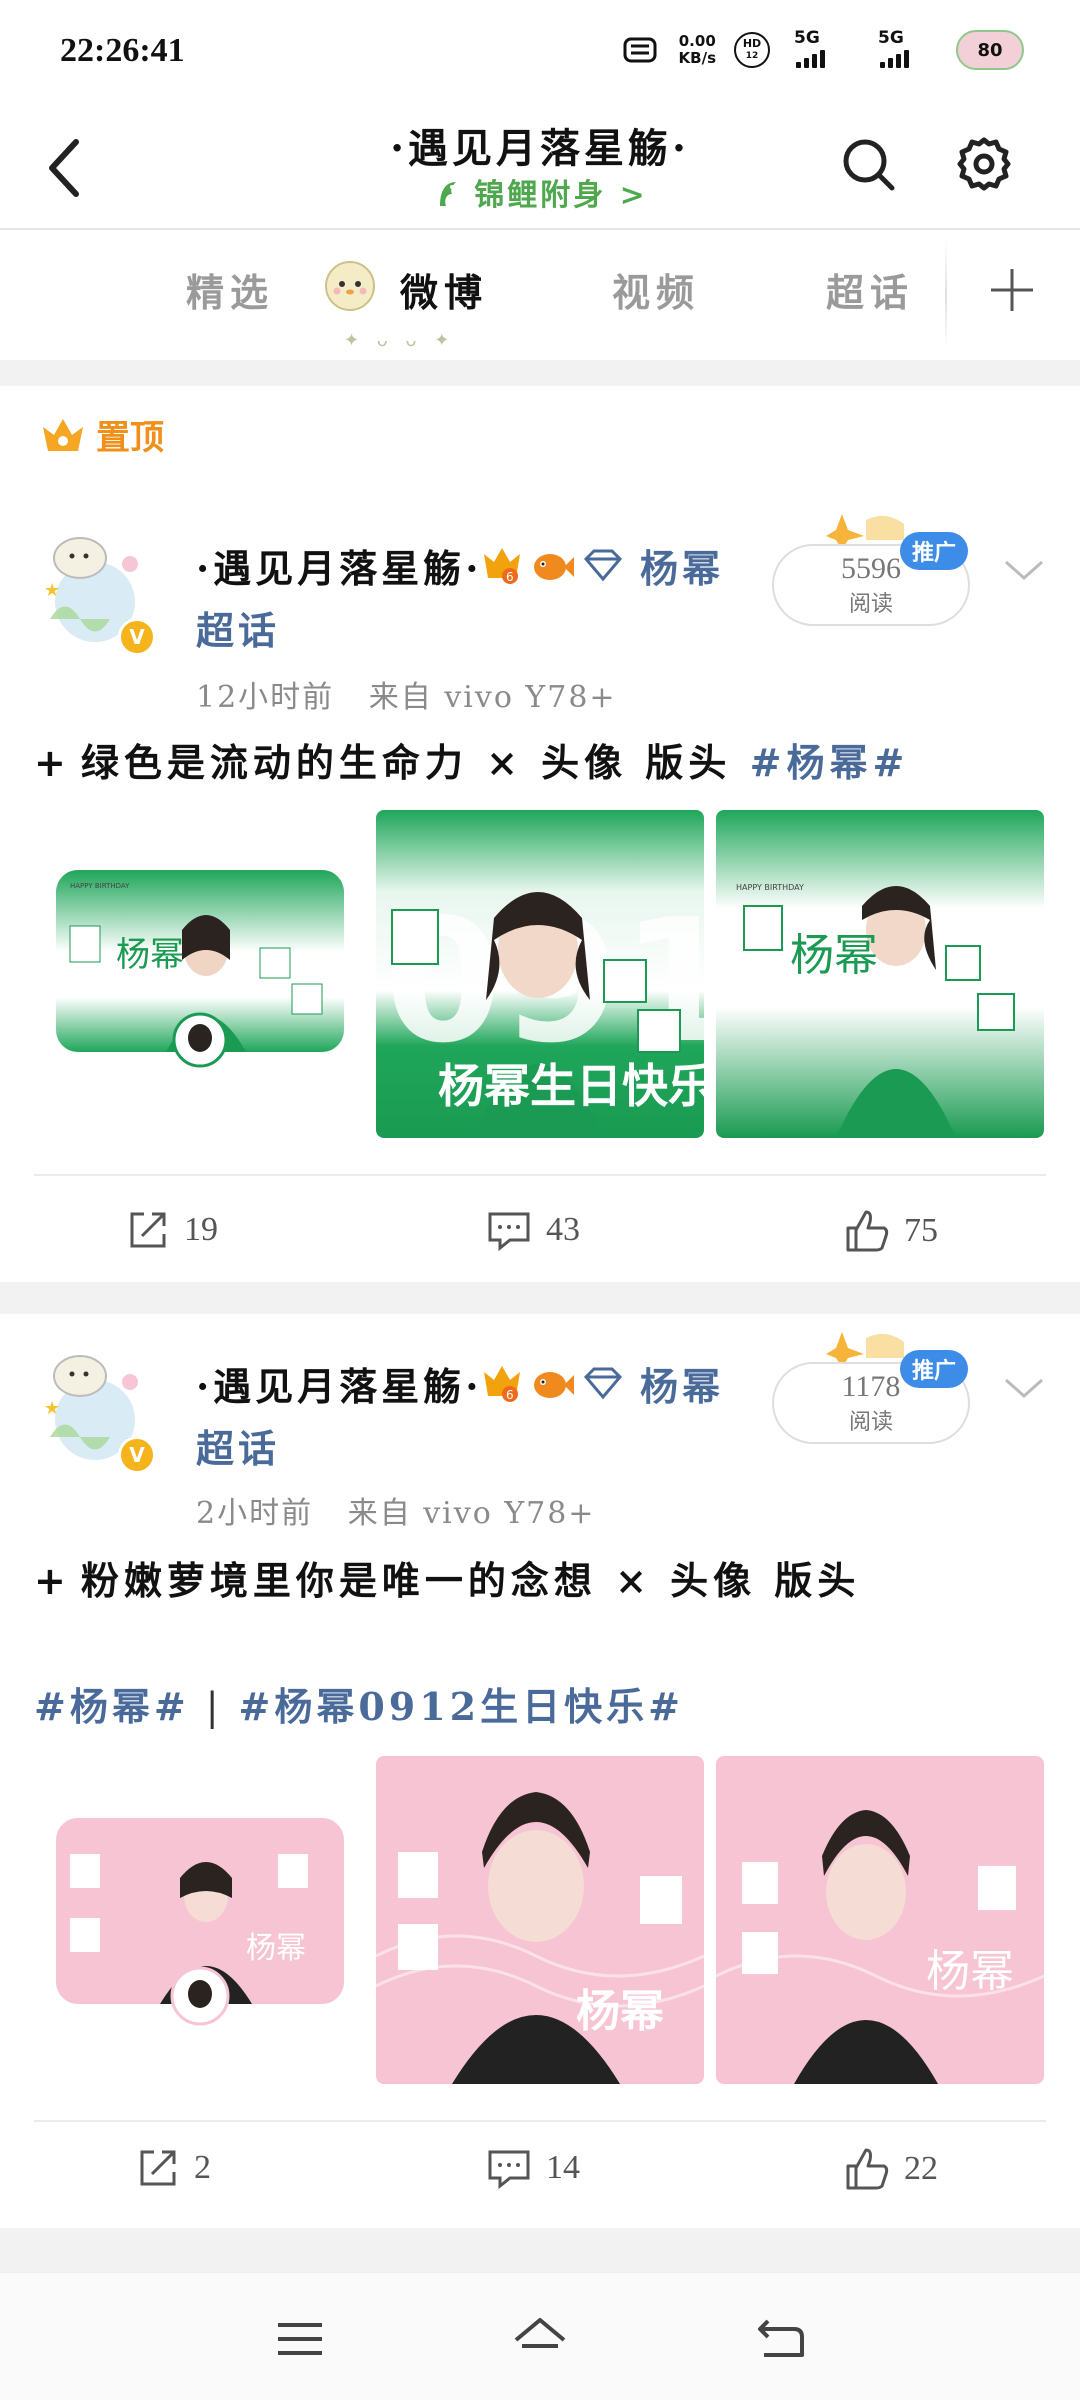  Describe the element at coordinates (122, 50) in the screenshot. I see `status-time: 22:26:41` at that location.